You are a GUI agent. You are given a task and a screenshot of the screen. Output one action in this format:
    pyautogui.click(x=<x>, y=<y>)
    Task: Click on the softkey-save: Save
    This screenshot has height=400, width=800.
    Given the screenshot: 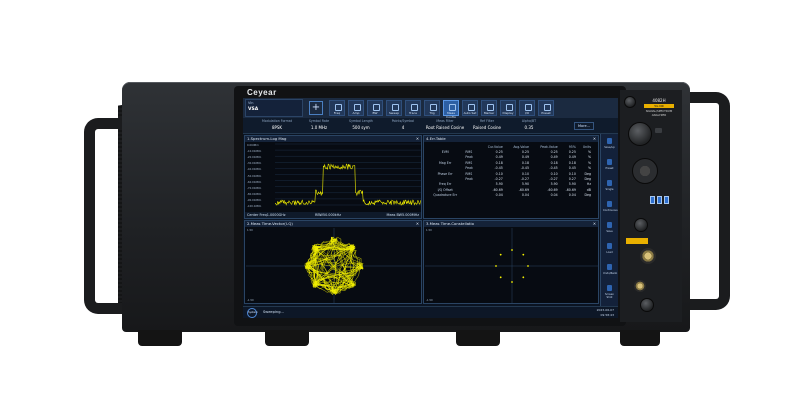 What is the action you would take?
    pyautogui.click(x=609, y=227)
    